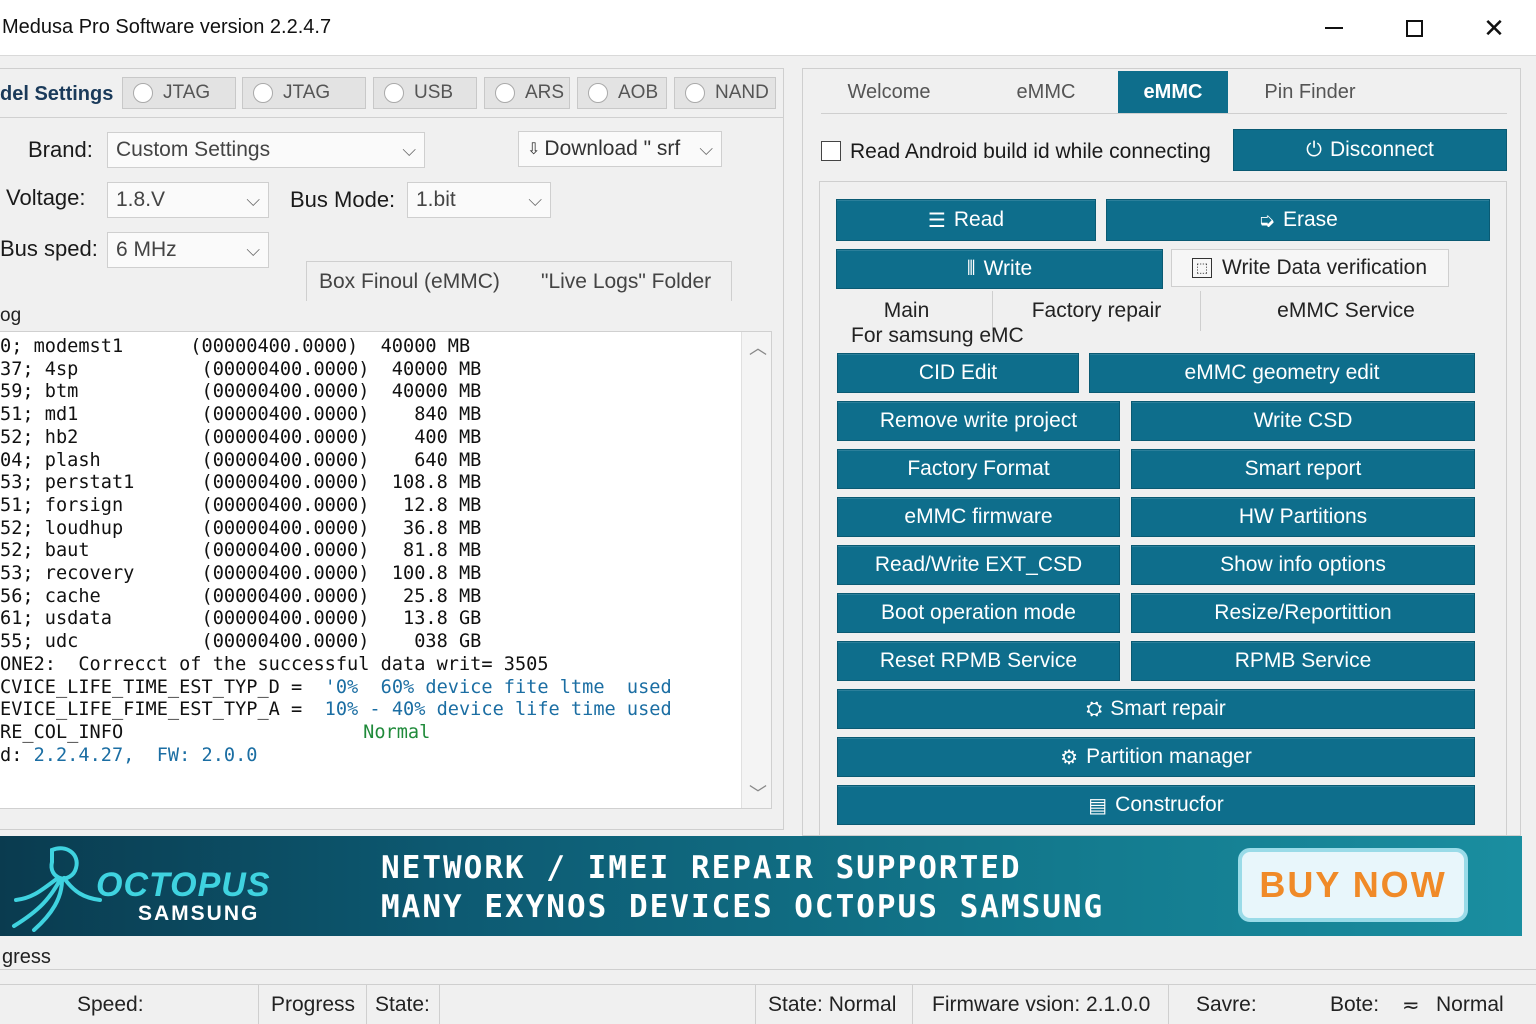 This screenshot has width=1536, height=1024. What do you see at coordinates (307, 92) in the screenshot?
I see `tab-label: JTAG` at bounding box center [307, 92].